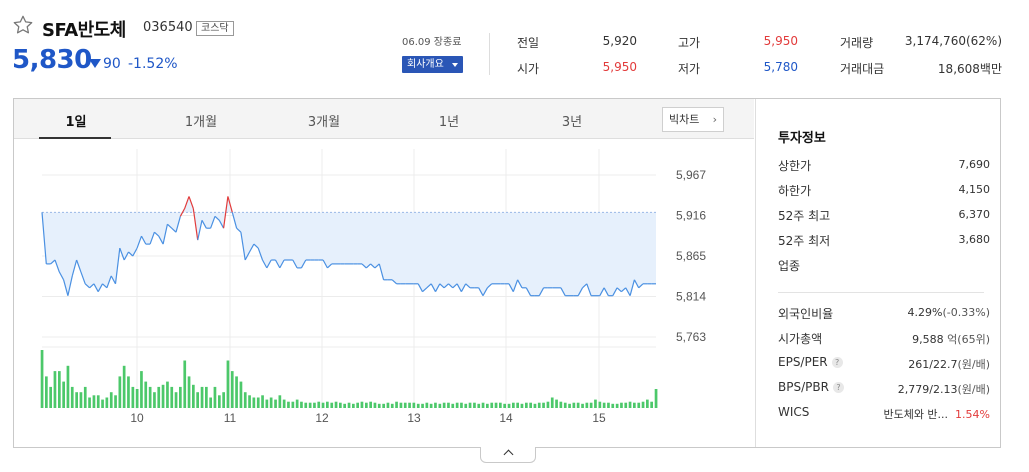  What do you see at coordinates (803, 387) in the screenshot?
I see `bps-pbr-text: BPS/PBR` at bounding box center [803, 387].